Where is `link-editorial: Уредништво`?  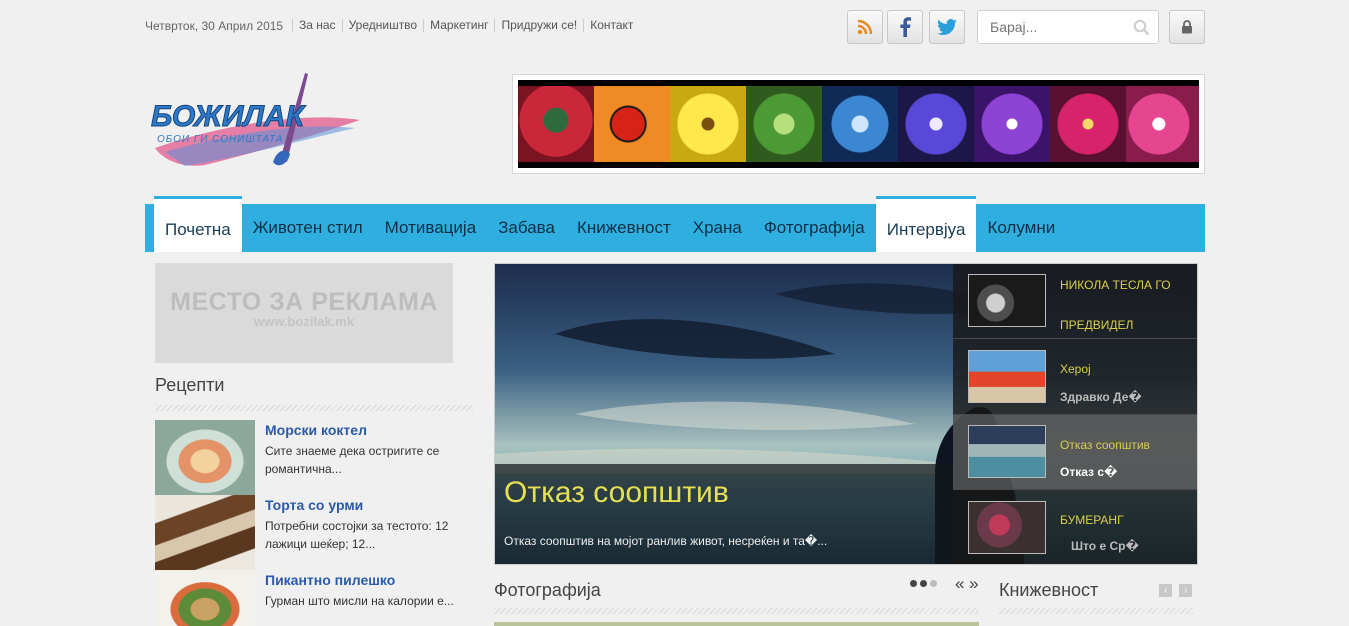
link-editorial: Уредништво is located at coordinates (382, 25).